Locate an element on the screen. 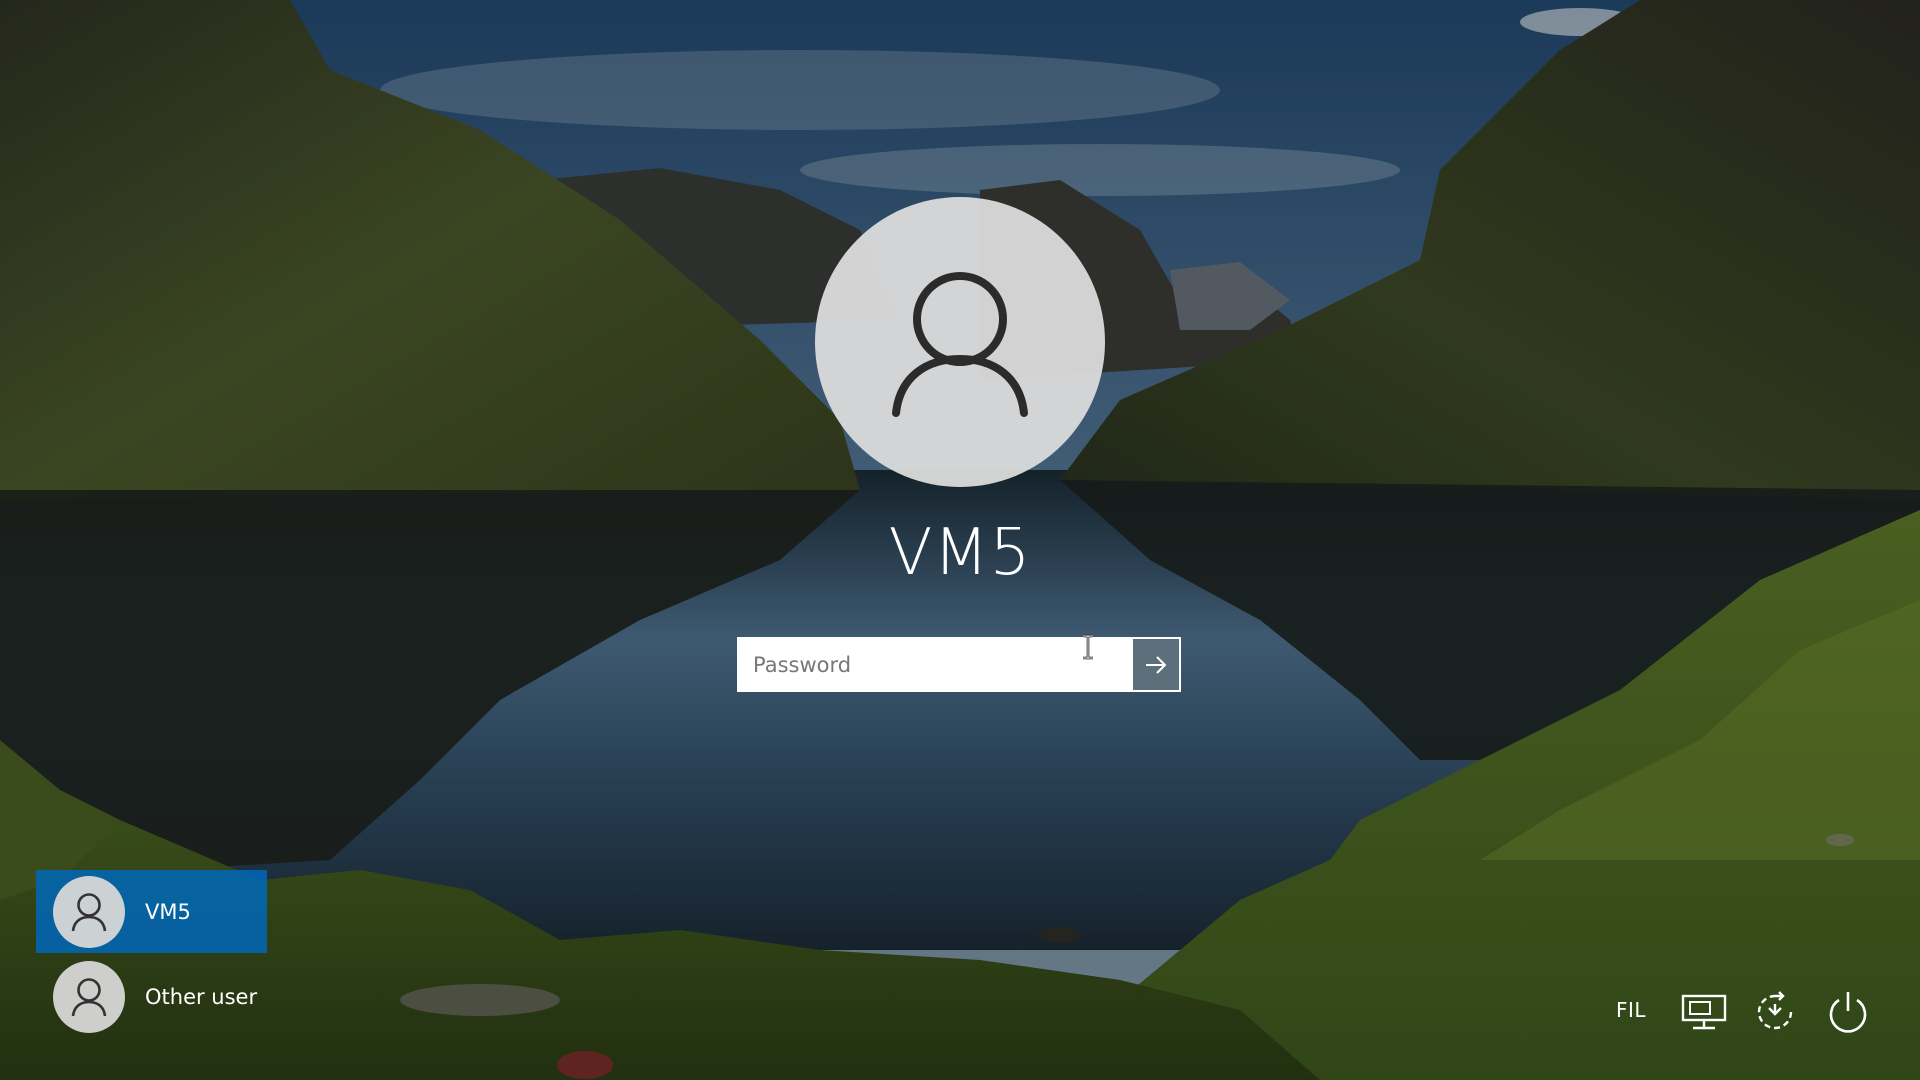 This screenshot has height=1080, width=1920. user-tile-other-user: Other user is located at coordinates (151, 996).